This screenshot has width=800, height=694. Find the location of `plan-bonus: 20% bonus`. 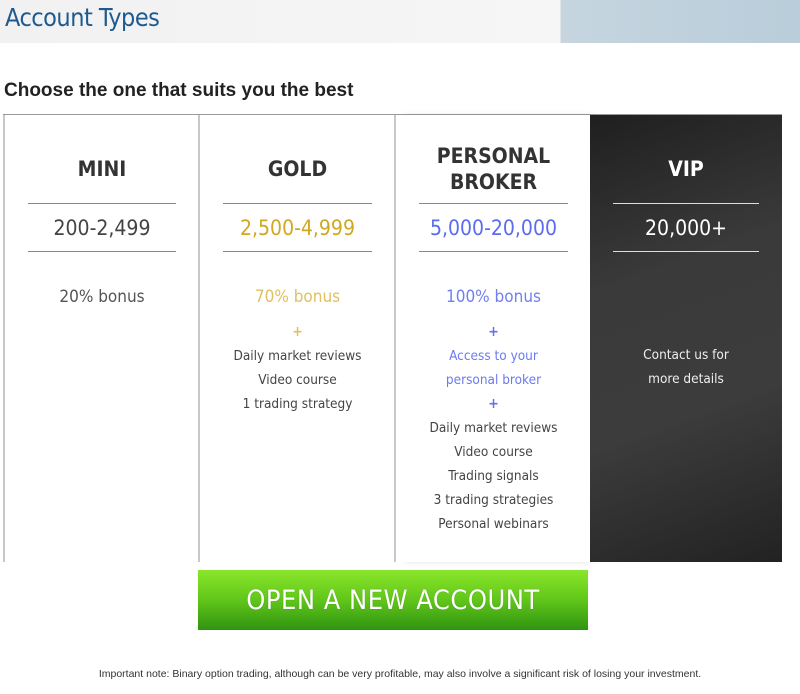

plan-bonus: 20% bonus is located at coordinates (102, 297).